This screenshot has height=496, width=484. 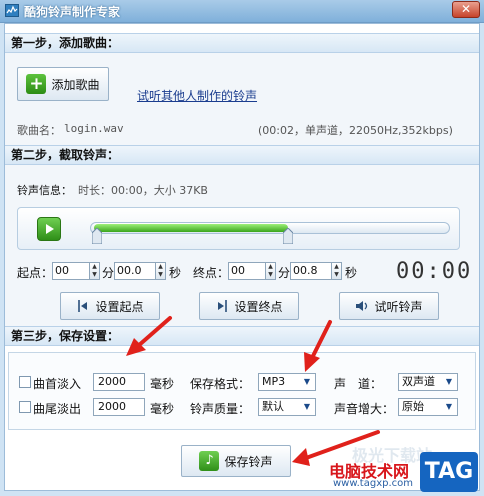 What do you see at coordinates (413, 406) in the screenshot?
I see `volume-value: 原始` at bounding box center [413, 406].